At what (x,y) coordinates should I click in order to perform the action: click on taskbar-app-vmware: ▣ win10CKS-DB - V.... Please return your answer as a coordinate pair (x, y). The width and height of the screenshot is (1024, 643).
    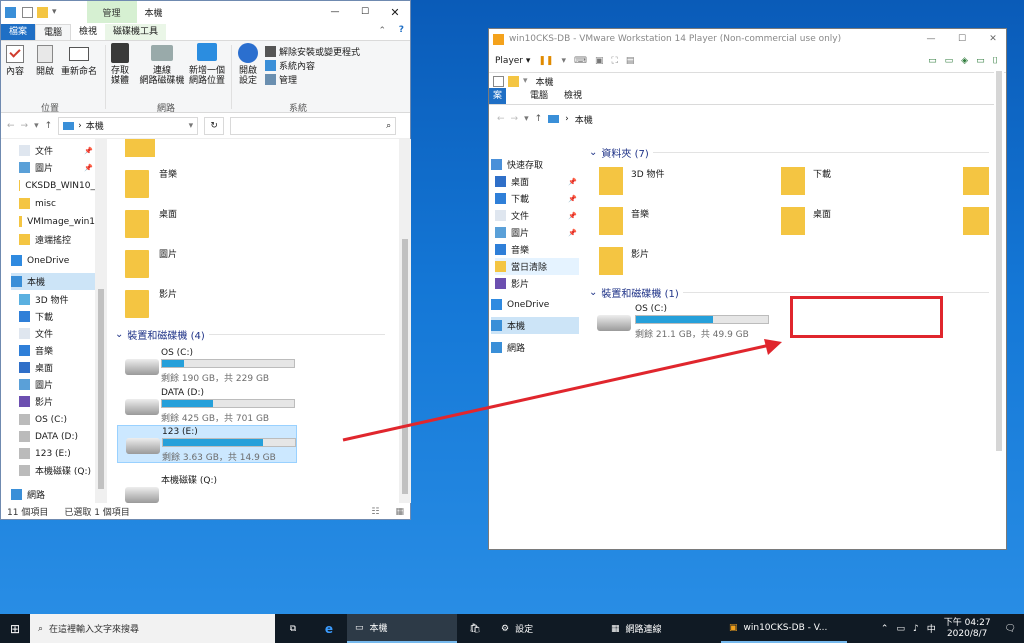
    Looking at the image, I should click on (784, 628).